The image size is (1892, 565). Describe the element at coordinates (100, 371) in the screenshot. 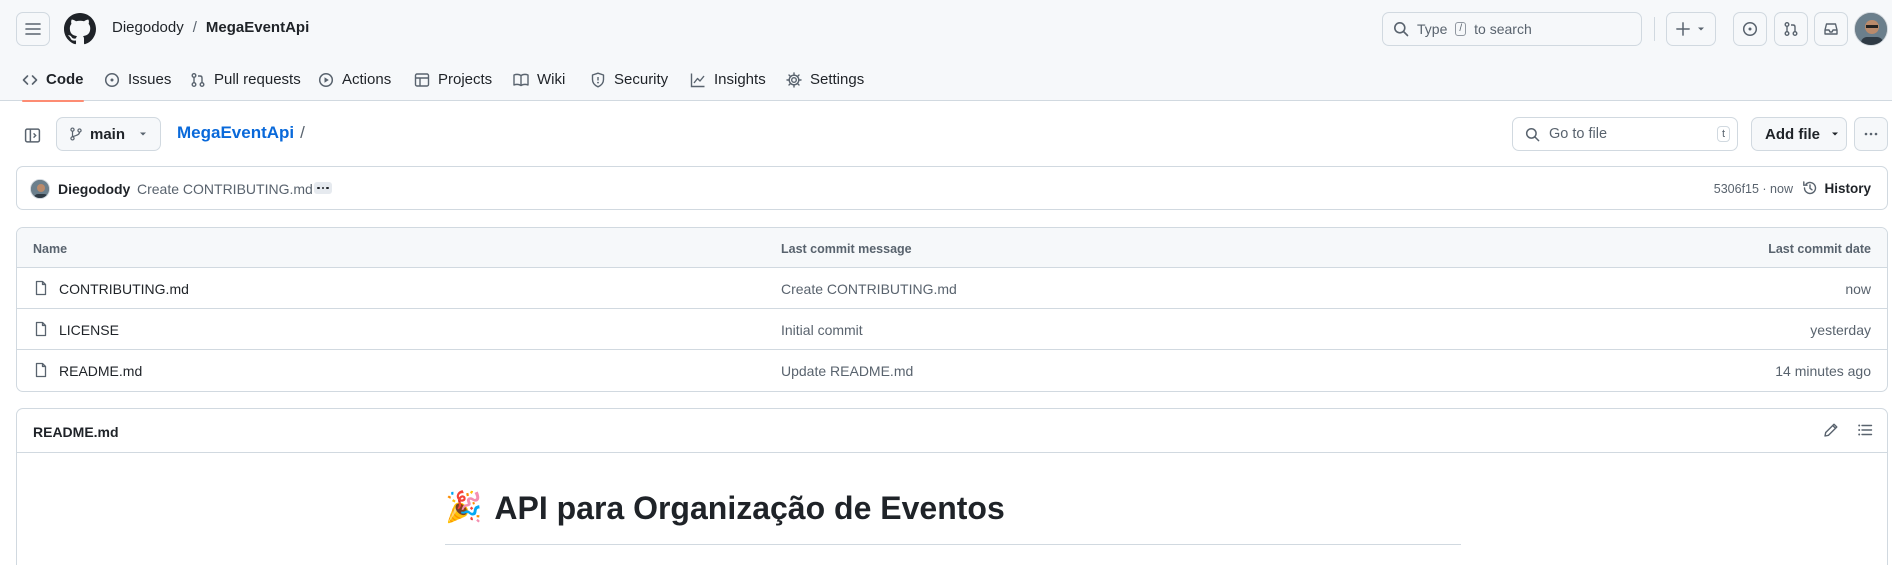

I see `file-name-link: README.md` at that location.